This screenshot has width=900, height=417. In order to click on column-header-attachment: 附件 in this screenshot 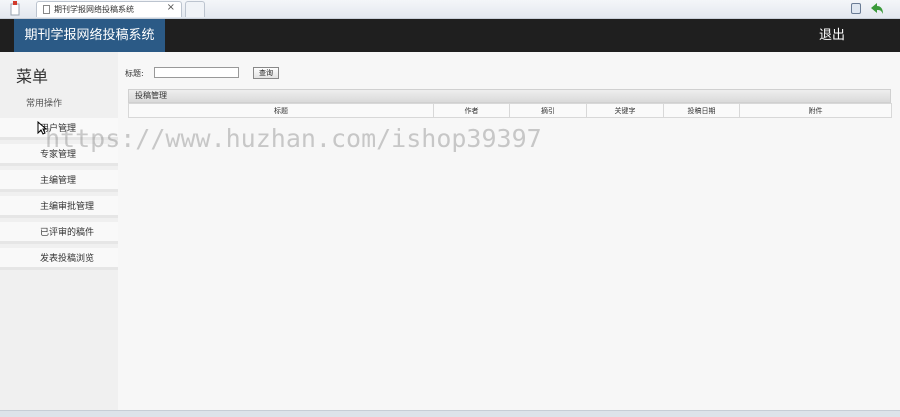, I will do `click(815, 110)`.